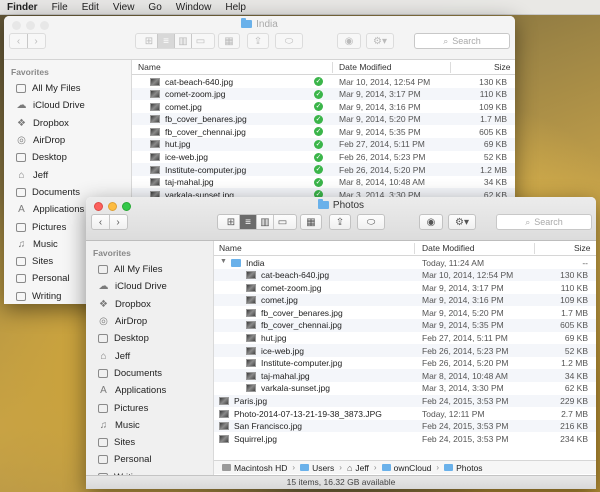 The height and width of the screenshot is (492, 600). I want to click on file-name: cat-beach-640.jpg, so click(295, 275).